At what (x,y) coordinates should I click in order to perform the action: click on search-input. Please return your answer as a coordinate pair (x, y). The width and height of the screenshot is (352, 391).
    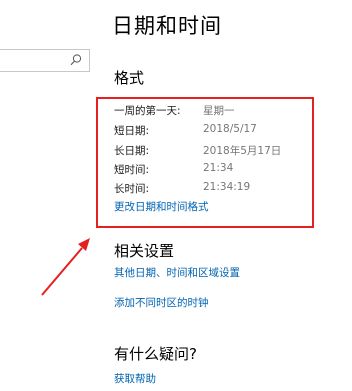
    Looking at the image, I should click on (45, 60).